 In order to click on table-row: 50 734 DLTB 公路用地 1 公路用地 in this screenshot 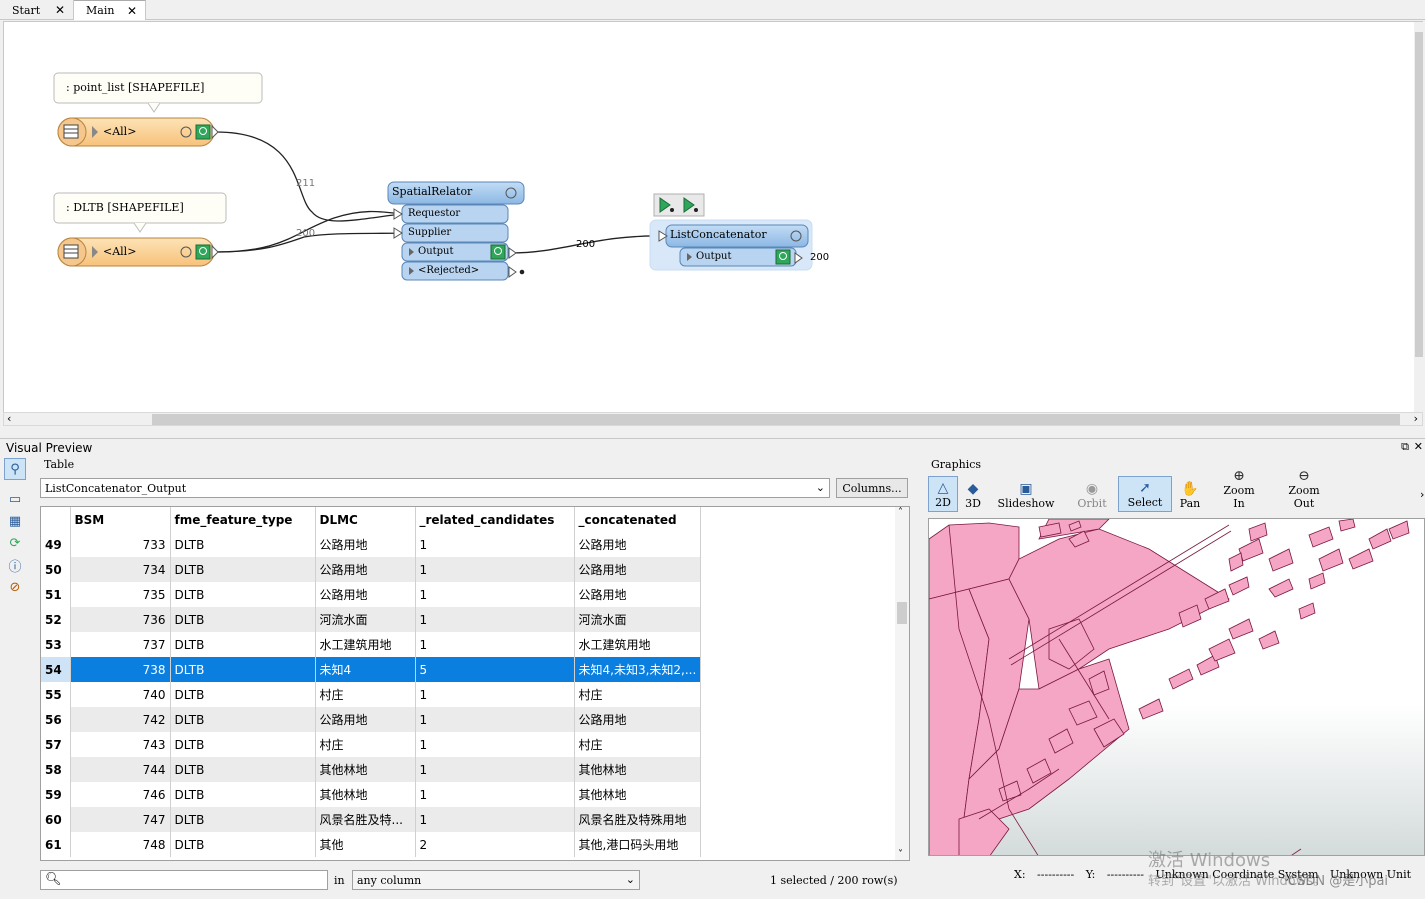, I will do `click(371, 569)`.